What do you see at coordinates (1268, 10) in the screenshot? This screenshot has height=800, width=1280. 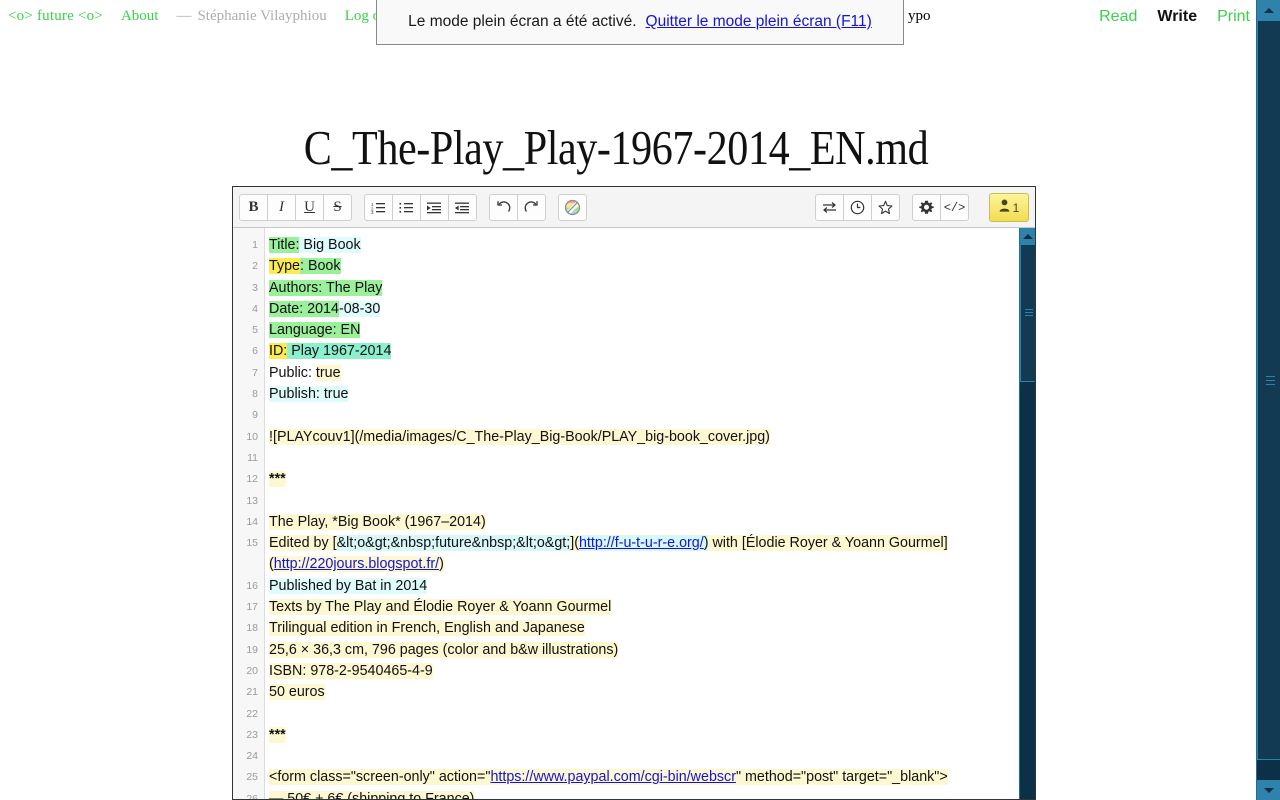 I see `window-scroll-up-button` at bounding box center [1268, 10].